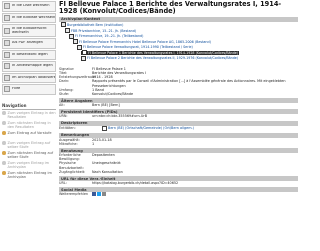 This screenshot has height=251, width=320. What do you see at coordinates (14, 105) in the screenshot?
I see `navigation-title: Navigation` at bounding box center [14, 105].